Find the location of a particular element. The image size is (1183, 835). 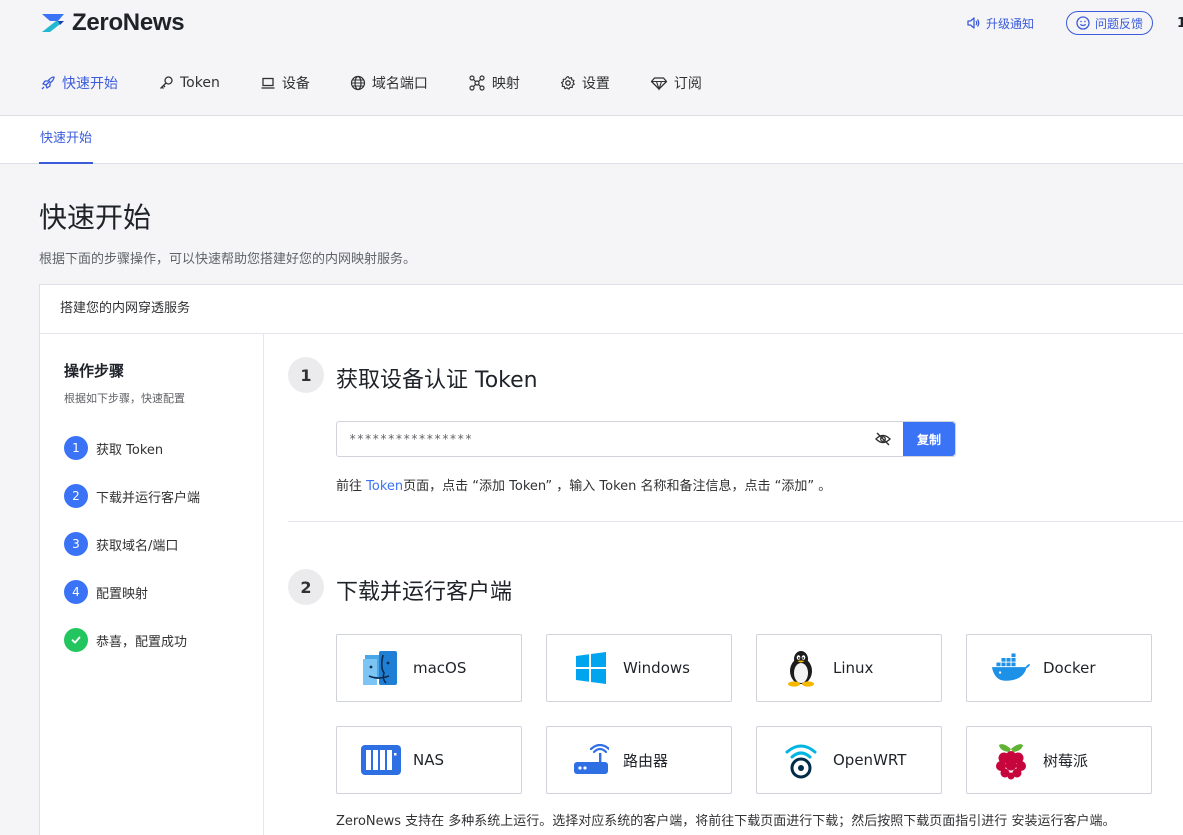

nav-label: 映射 is located at coordinates (505, 84).